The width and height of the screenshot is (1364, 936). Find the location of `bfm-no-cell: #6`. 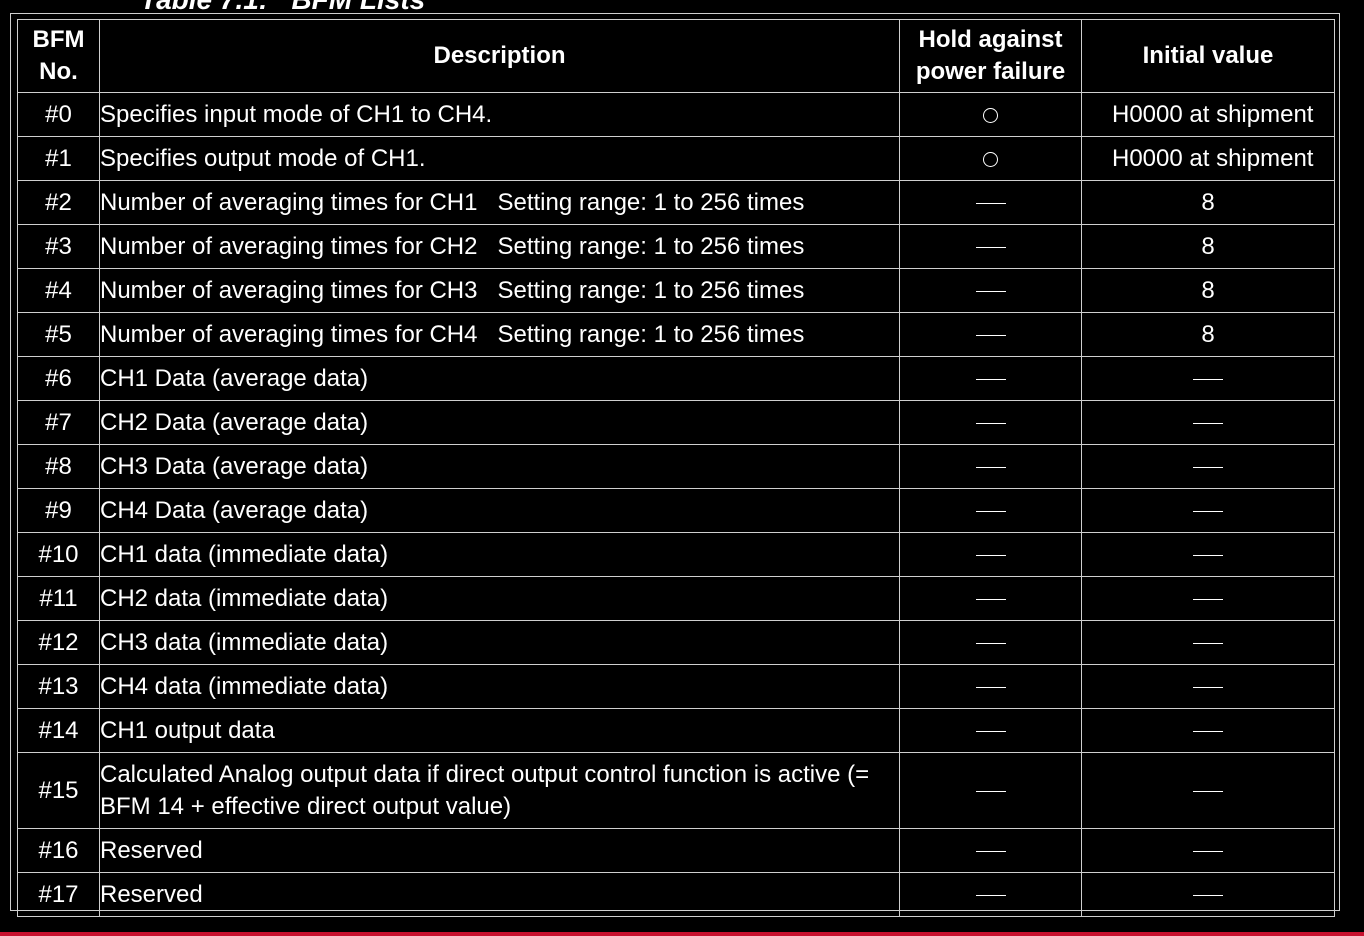

bfm-no-cell: #6 is located at coordinates (58, 378).